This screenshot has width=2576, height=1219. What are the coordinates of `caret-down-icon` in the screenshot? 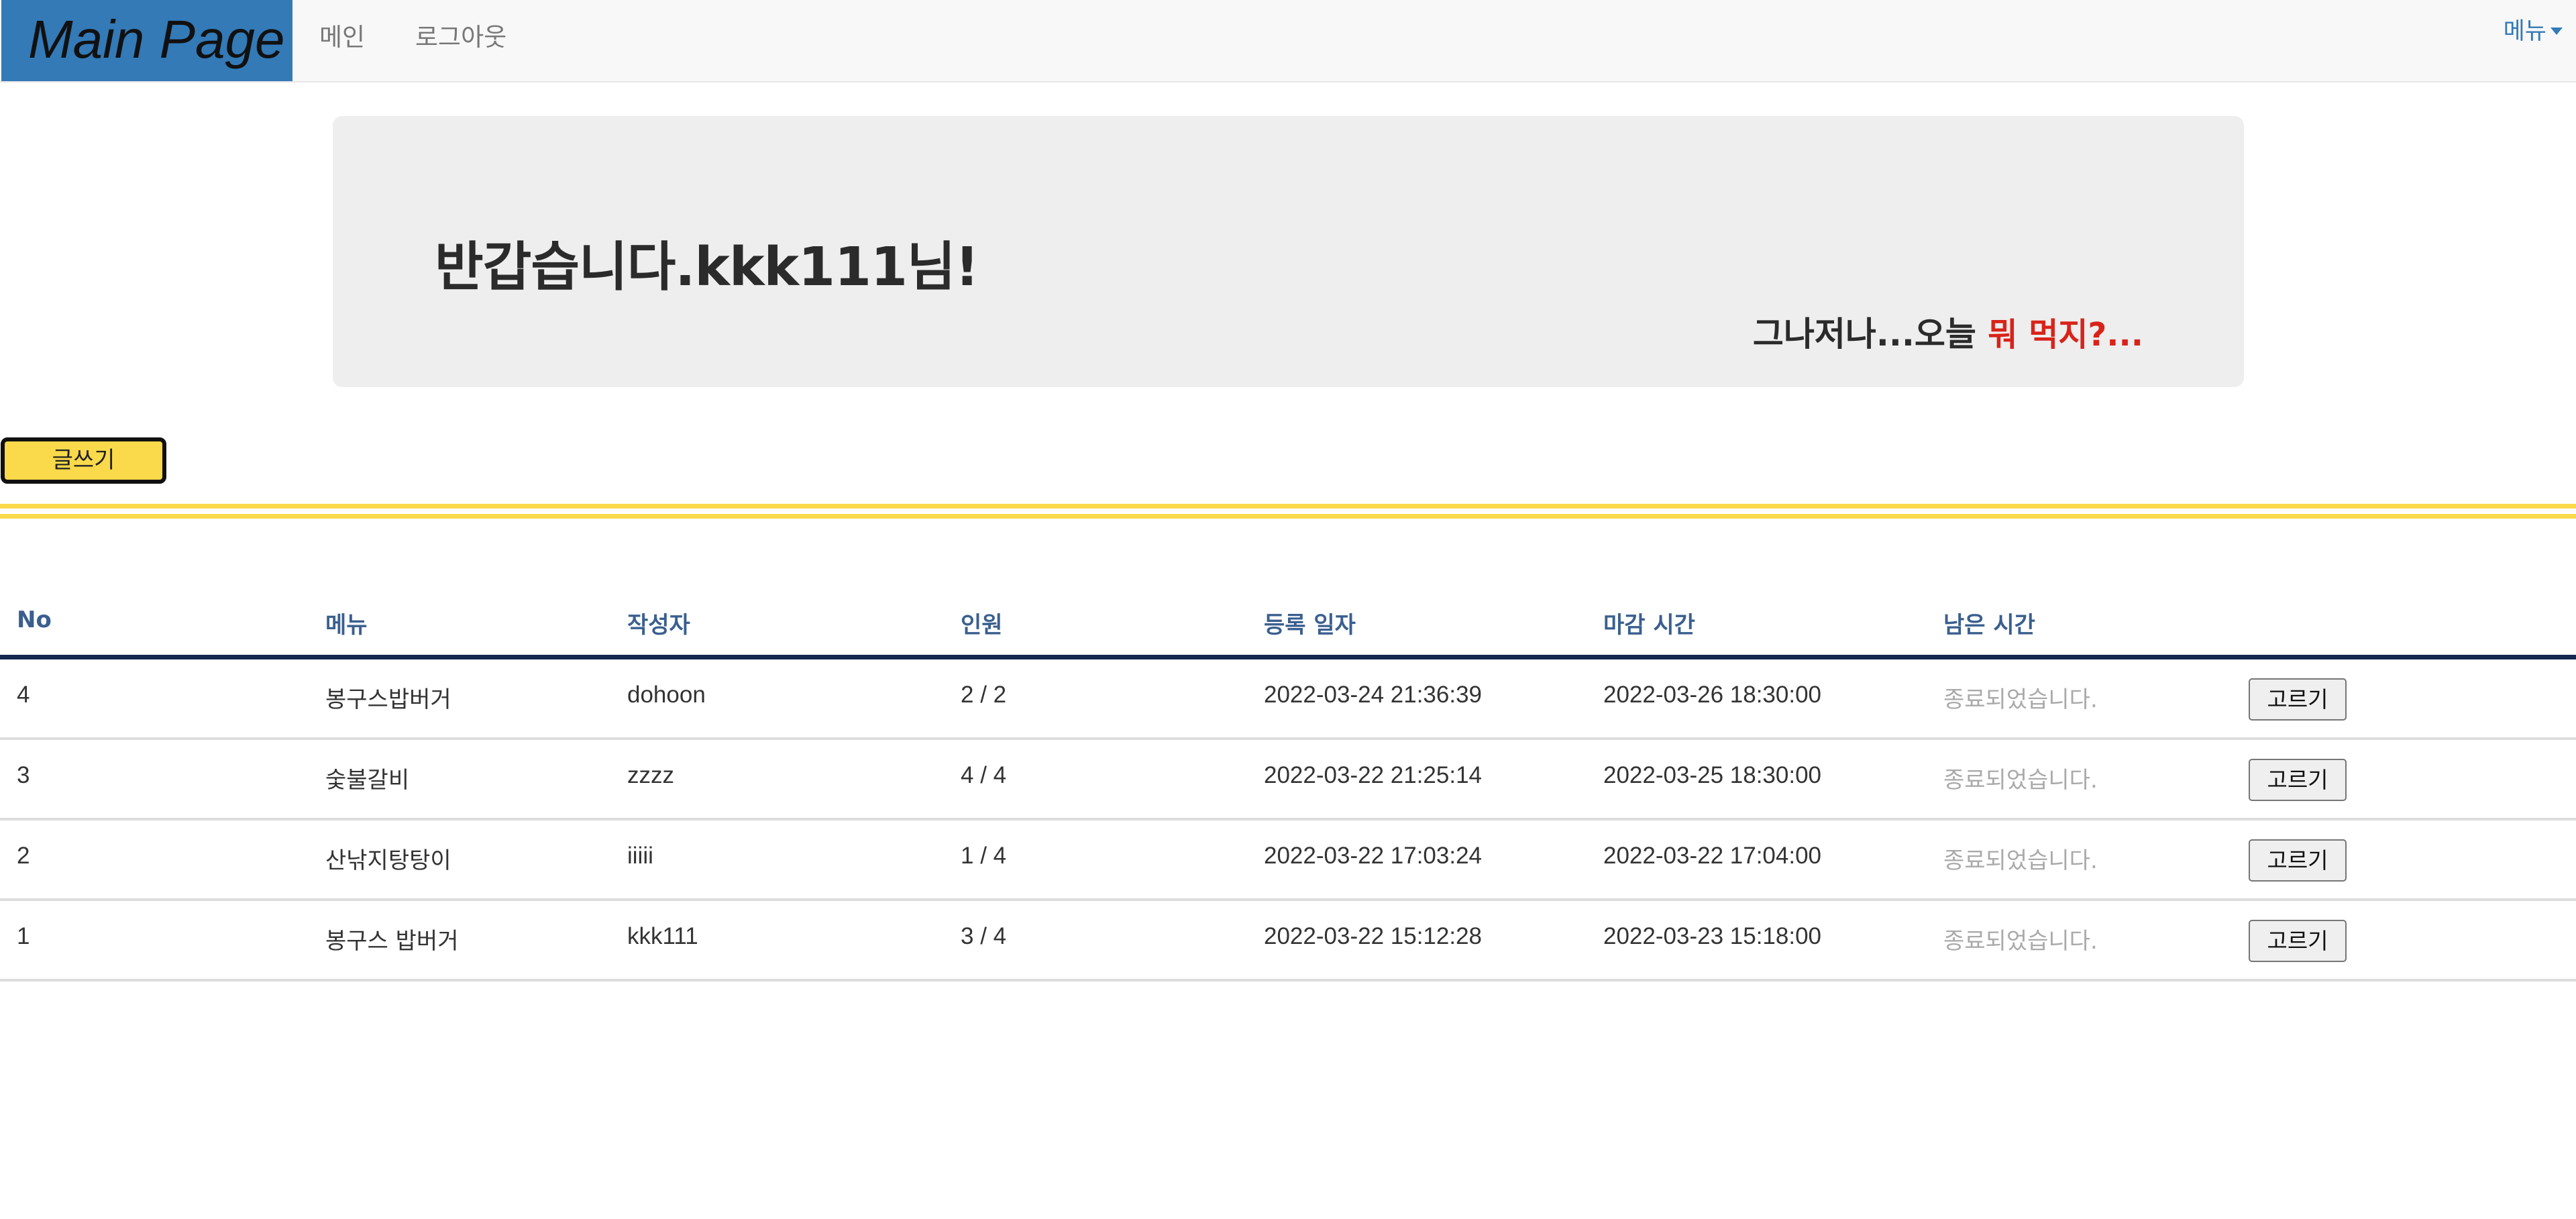 It's located at (2557, 31).